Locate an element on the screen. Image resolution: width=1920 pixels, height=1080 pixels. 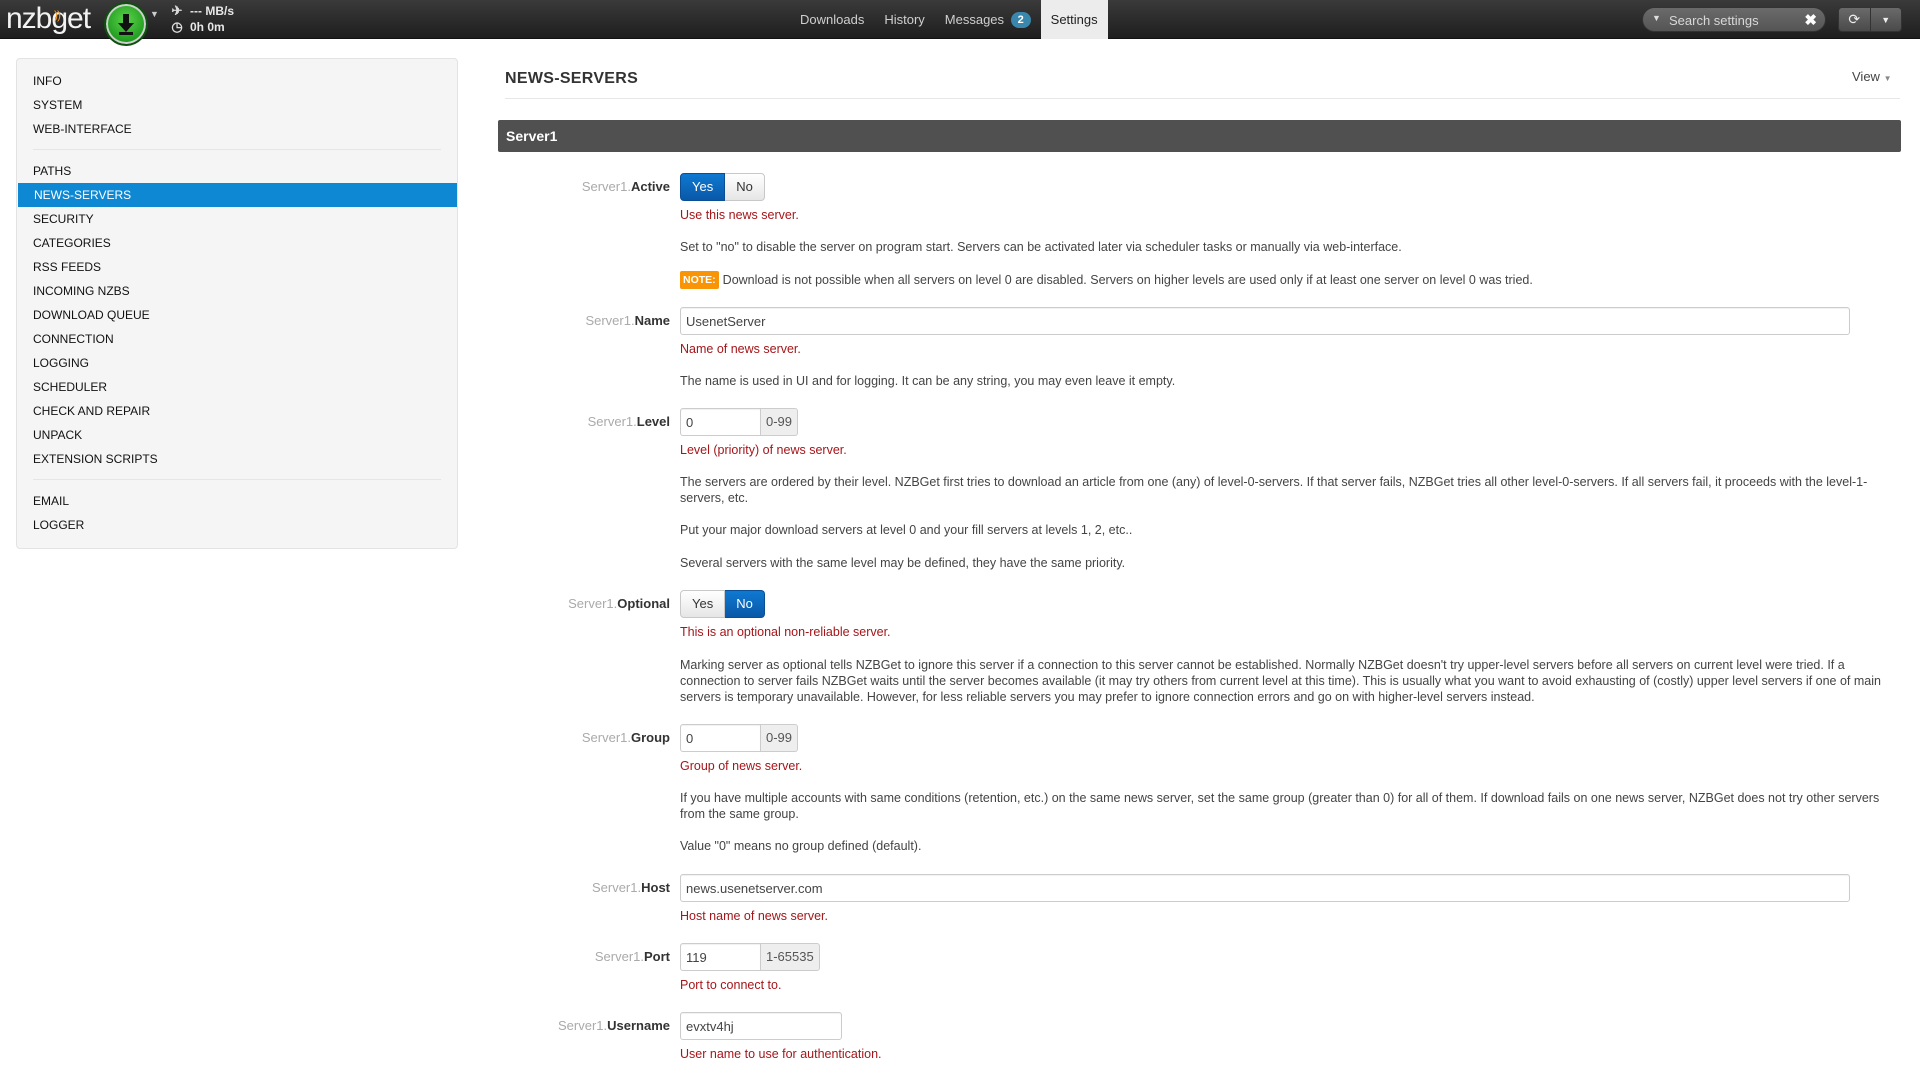
sidebar-item-system: SYSTEM is located at coordinates (237, 105).